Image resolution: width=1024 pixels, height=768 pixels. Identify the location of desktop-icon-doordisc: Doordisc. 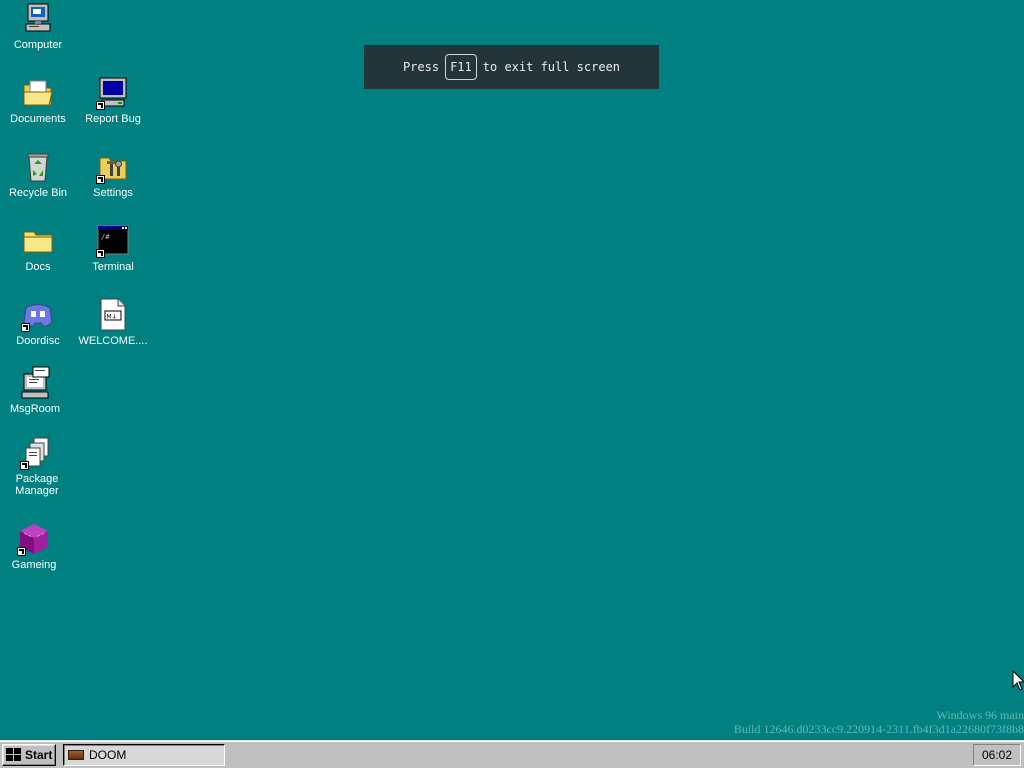
(38, 322).